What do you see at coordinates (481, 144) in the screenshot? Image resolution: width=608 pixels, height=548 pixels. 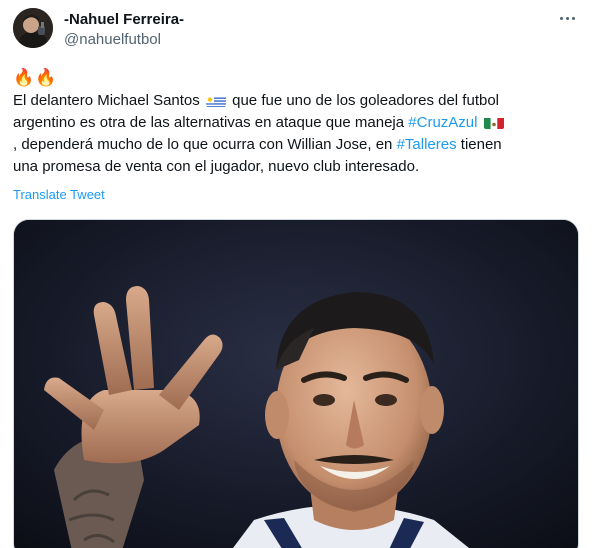 I see `tweet-text-segment: tienen` at bounding box center [481, 144].